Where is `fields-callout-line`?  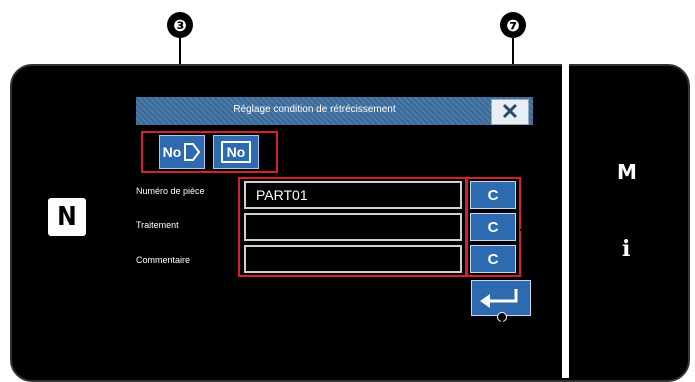 fields-callout-line is located at coordinates (363, 327).